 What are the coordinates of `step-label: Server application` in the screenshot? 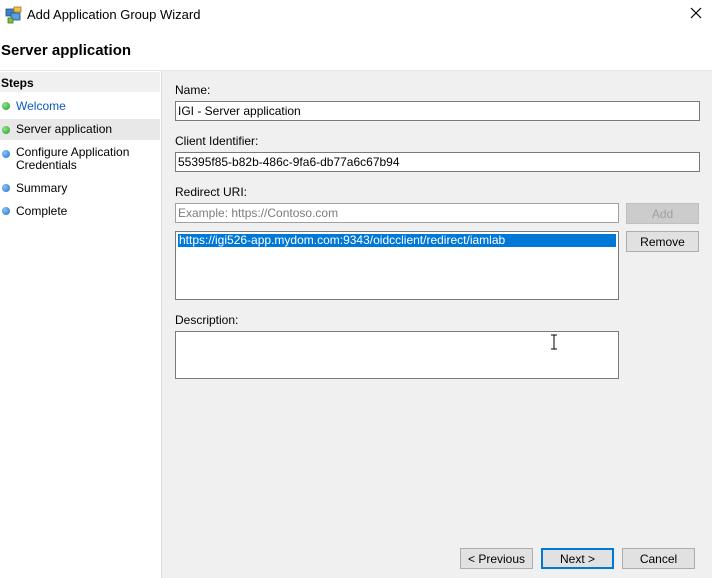 It's located at (64, 129).